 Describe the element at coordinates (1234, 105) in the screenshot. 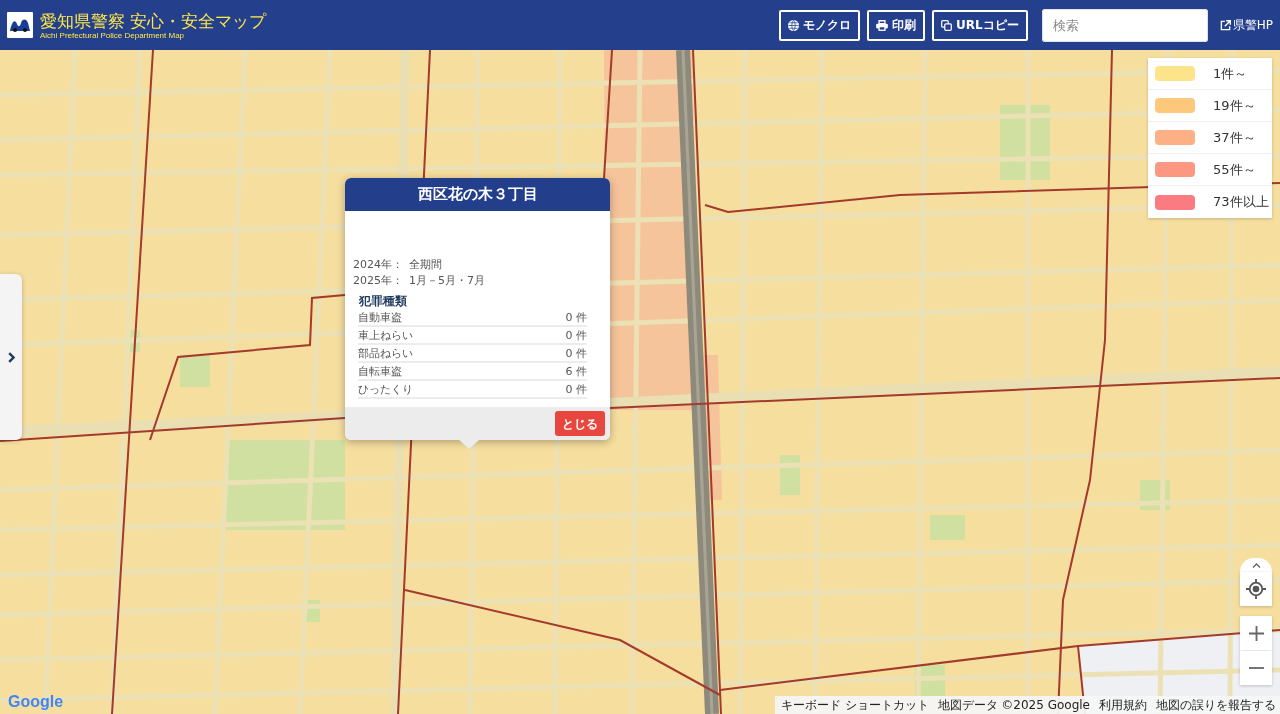

I see `legend-label: 19件～` at that location.